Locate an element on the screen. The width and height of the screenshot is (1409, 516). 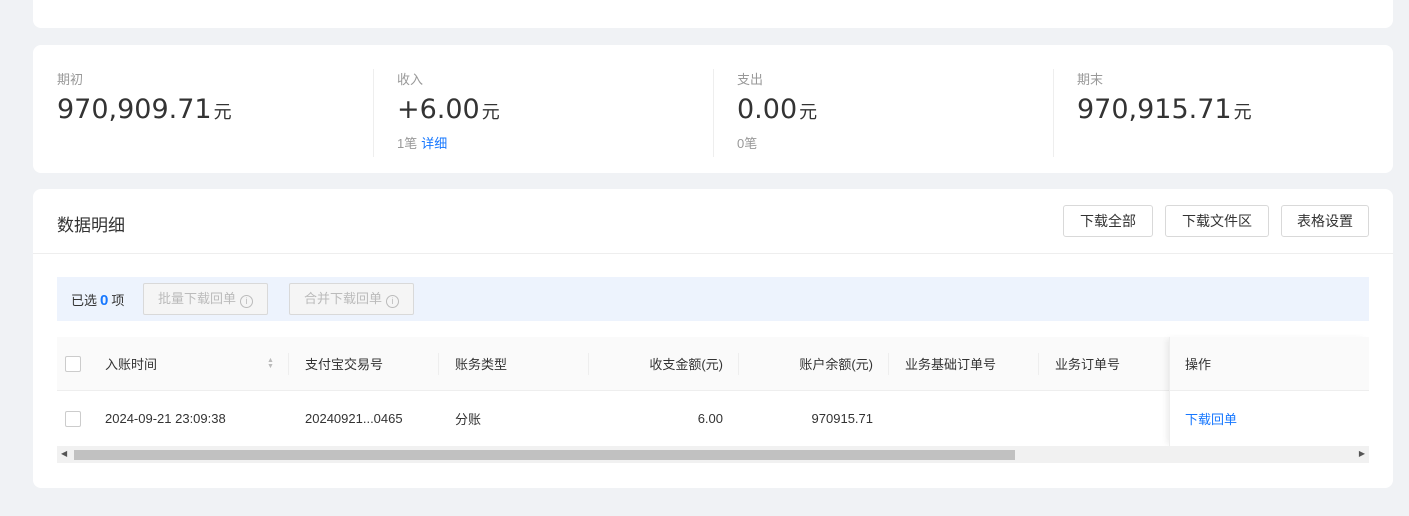
stat-value: 970,915.71 元 is located at coordinates (1164, 109).